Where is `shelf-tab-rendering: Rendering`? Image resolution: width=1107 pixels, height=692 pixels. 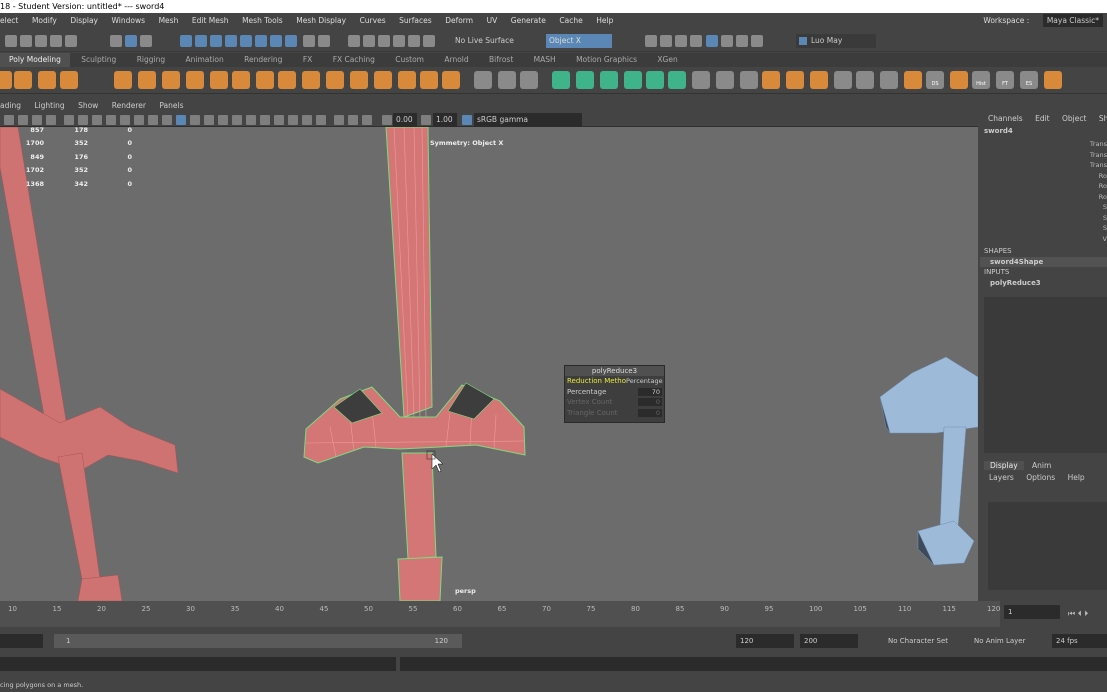
shelf-tab-rendering: Rendering is located at coordinates (263, 60).